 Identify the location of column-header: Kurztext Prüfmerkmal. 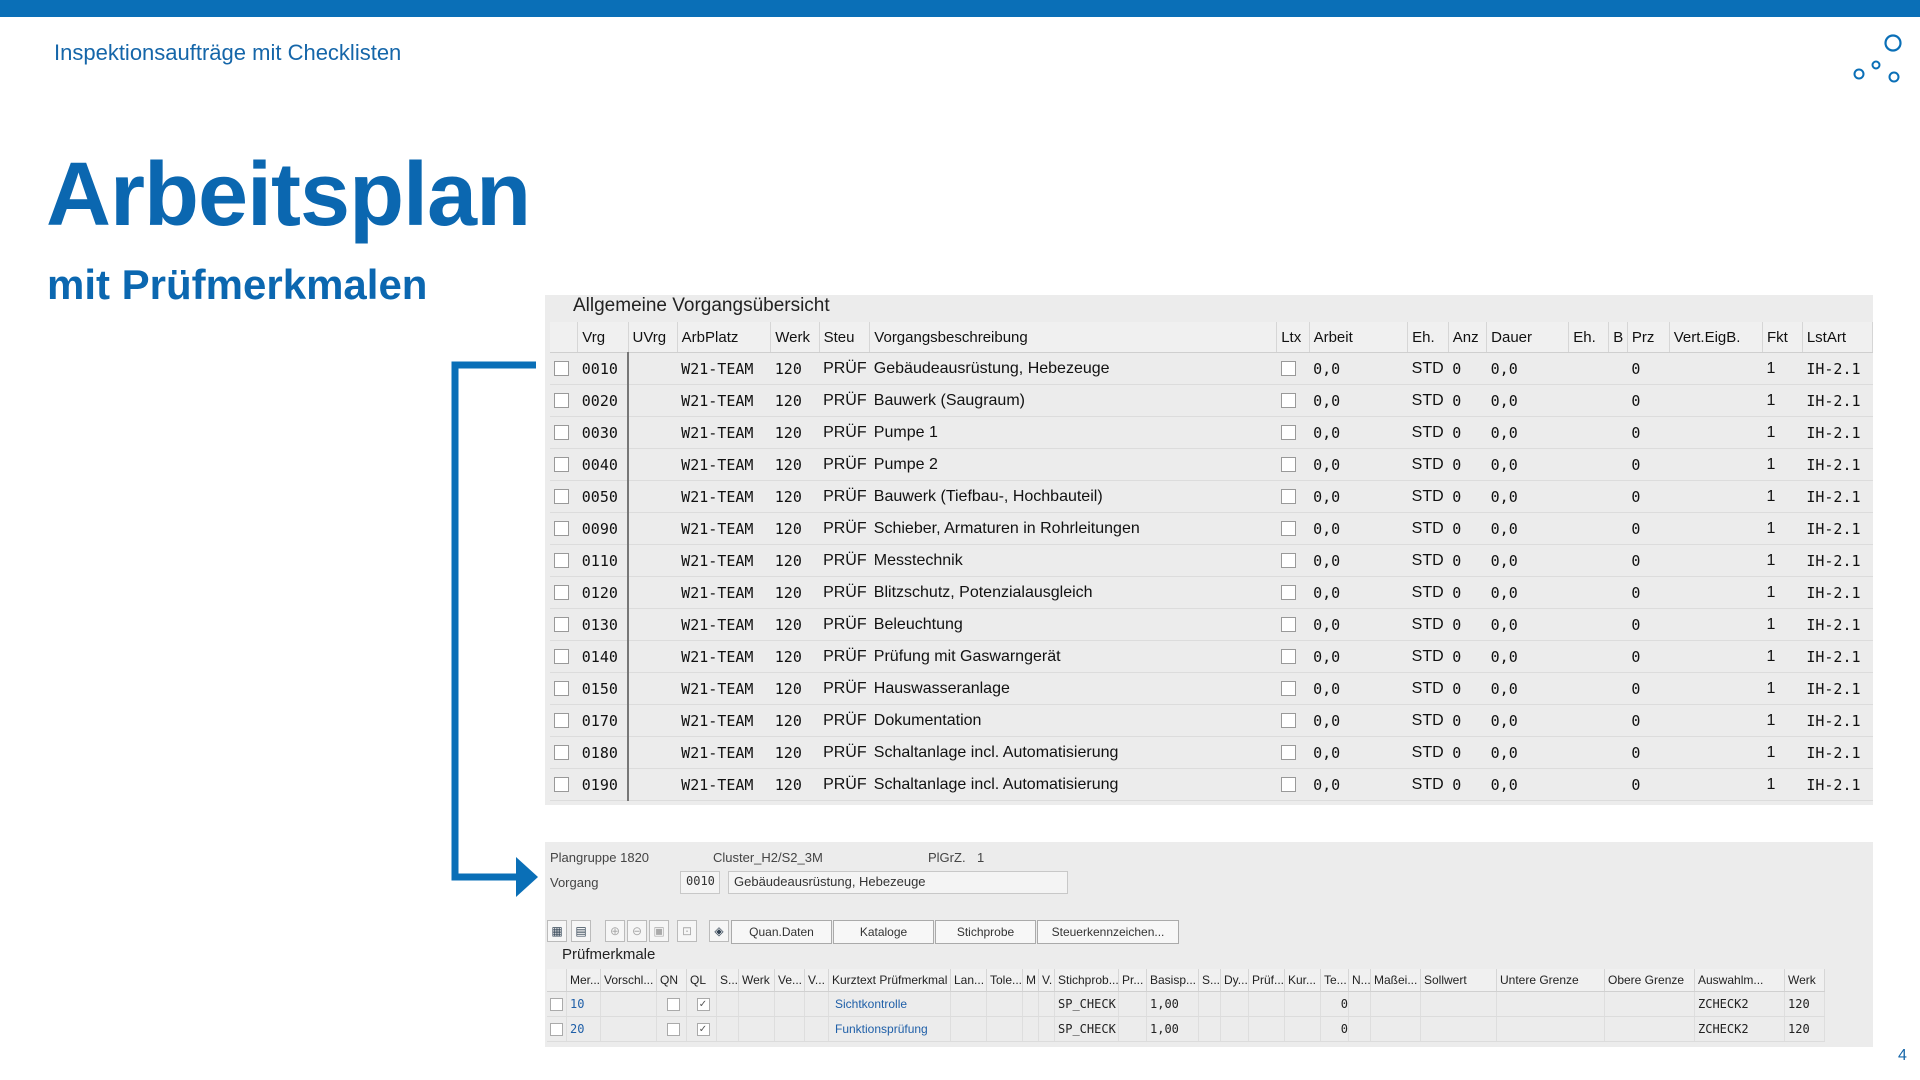
(889, 980).